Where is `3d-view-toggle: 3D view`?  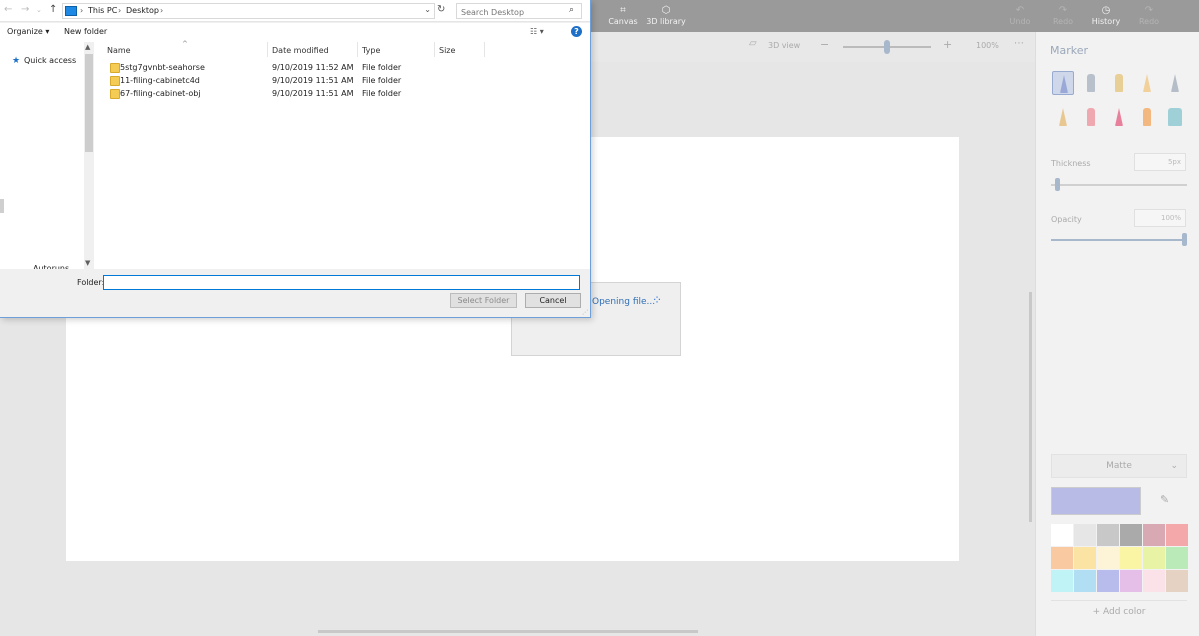
3d-view-toggle: 3D view is located at coordinates (784, 45).